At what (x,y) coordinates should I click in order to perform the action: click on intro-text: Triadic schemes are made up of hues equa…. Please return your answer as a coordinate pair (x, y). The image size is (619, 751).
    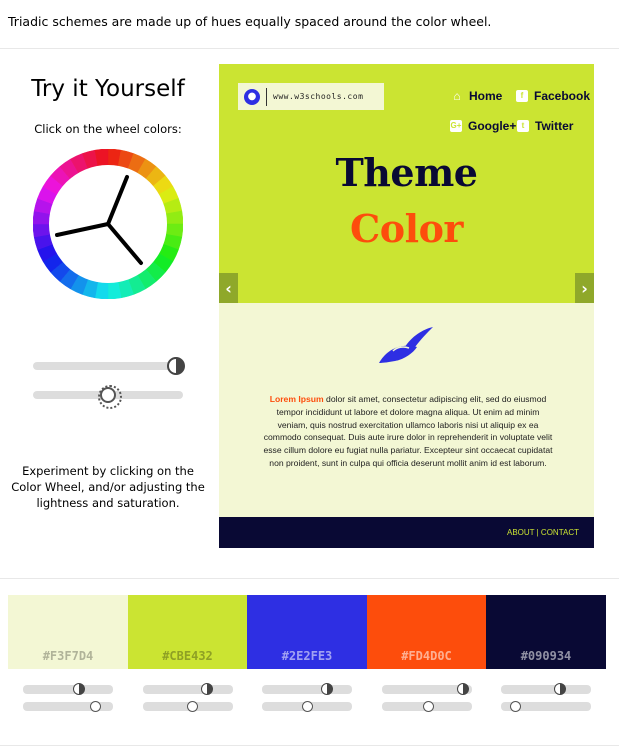
    Looking at the image, I should click on (250, 21).